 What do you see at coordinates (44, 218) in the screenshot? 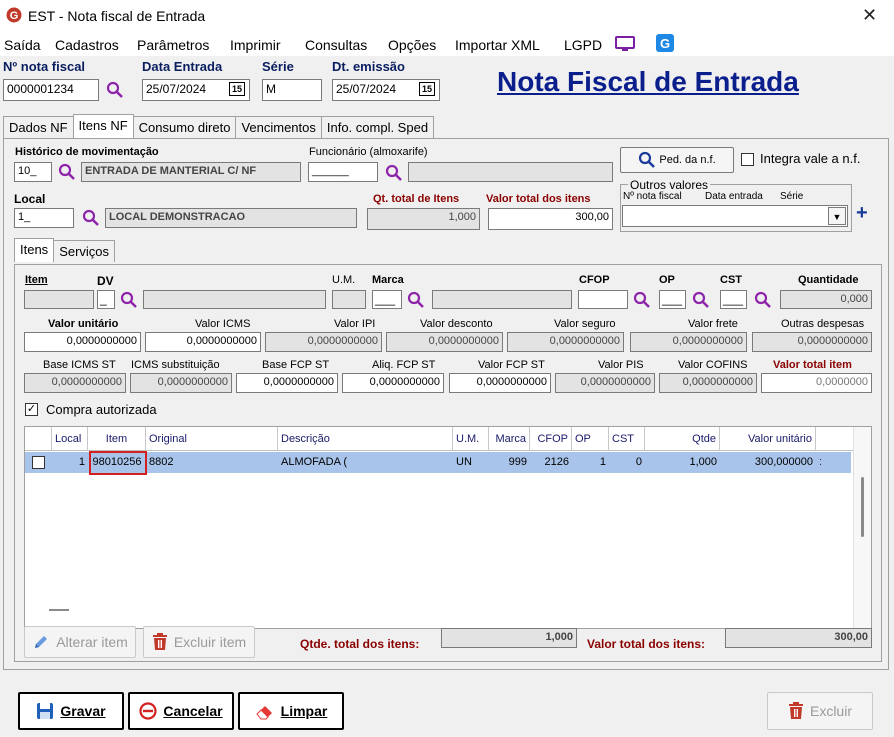
I see `local-code-input: 1_` at bounding box center [44, 218].